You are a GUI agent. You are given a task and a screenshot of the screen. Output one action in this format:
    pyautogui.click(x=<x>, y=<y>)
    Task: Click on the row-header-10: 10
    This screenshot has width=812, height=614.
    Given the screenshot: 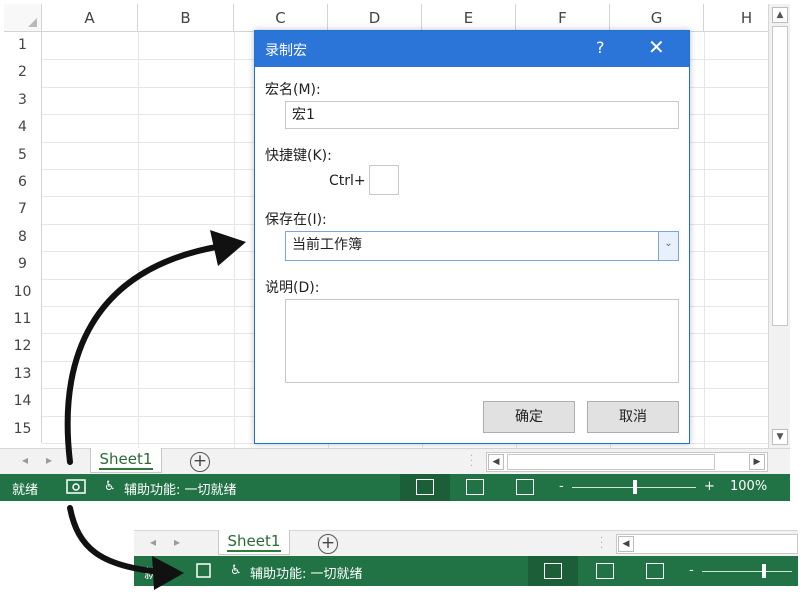 What is the action you would take?
    pyautogui.click(x=23, y=292)
    